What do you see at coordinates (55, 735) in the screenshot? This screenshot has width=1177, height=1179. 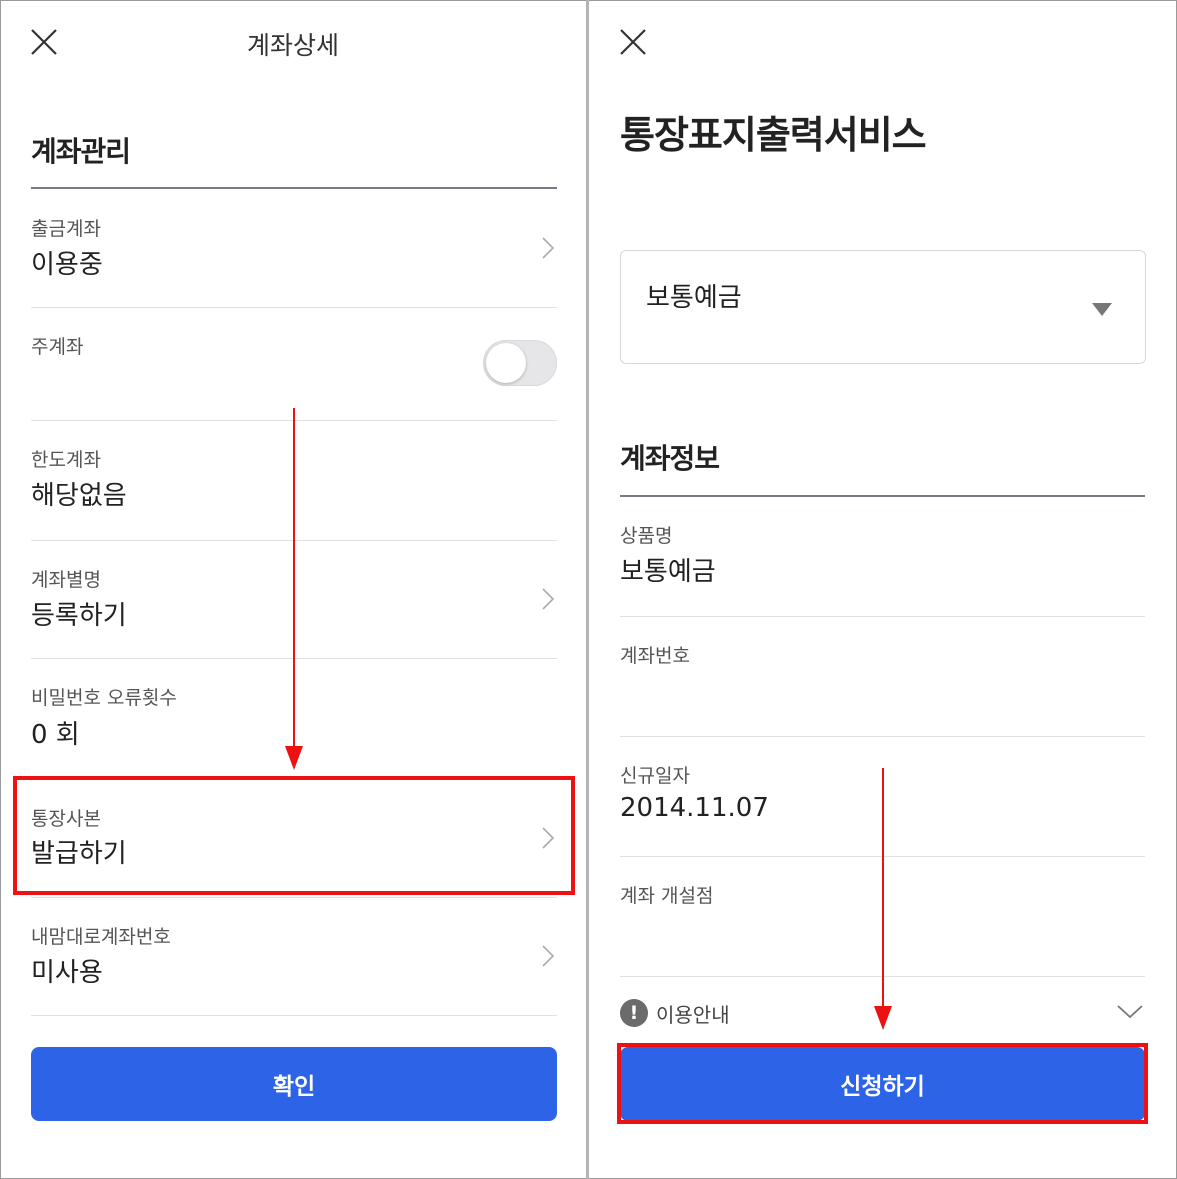 I see `row-value: 0 회` at bounding box center [55, 735].